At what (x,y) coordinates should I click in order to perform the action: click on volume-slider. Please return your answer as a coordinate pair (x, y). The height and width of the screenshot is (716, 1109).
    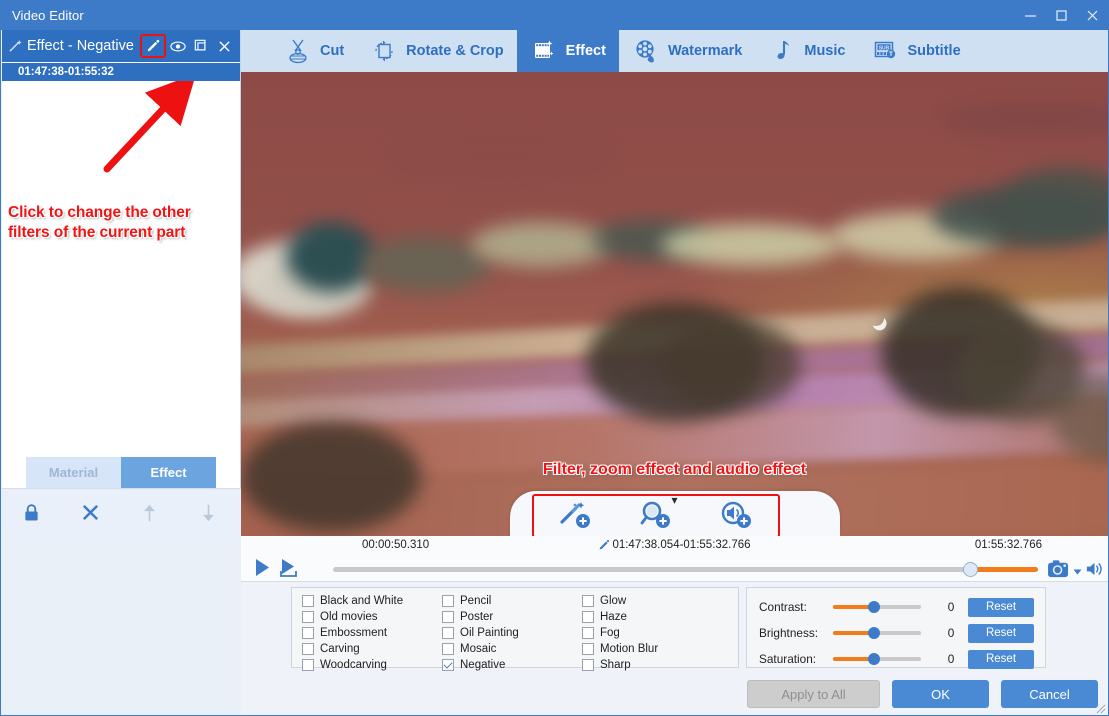
    Looking at the image, I should click on (988, 569).